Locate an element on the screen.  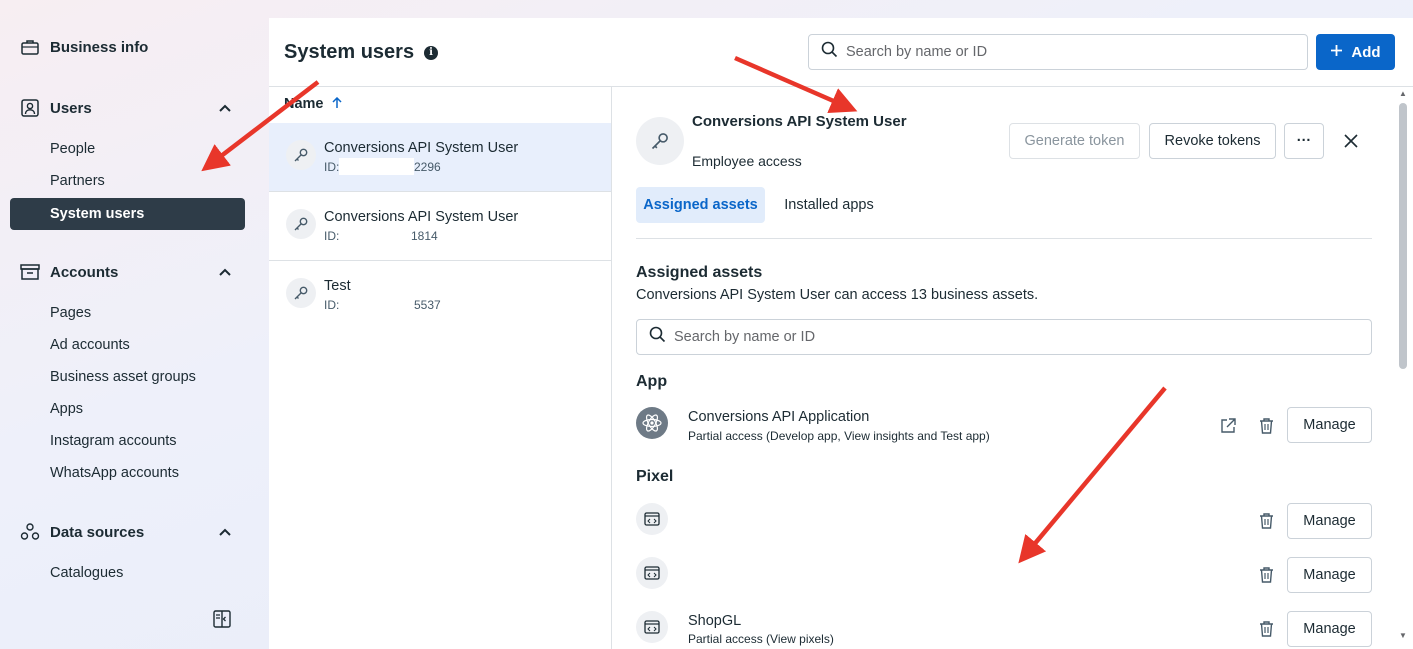
row-id-value: 2296 is located at coordinates (427, 167).